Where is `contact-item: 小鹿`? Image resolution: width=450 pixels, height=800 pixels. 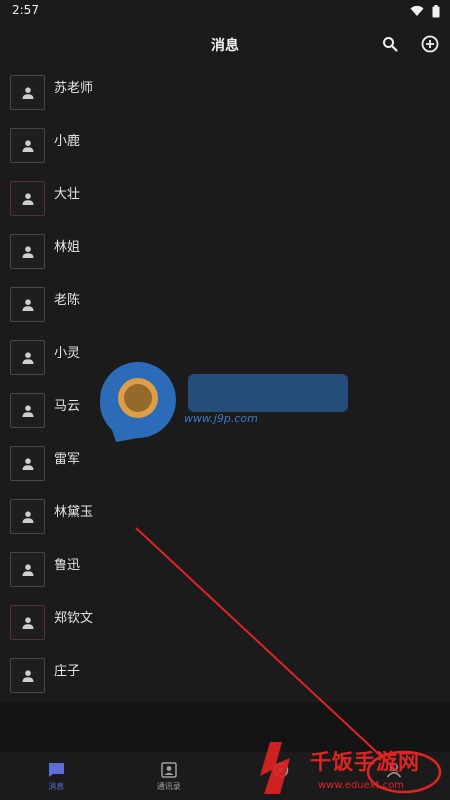
contact-item: 小鹿 is located at coordinates (225, 145).